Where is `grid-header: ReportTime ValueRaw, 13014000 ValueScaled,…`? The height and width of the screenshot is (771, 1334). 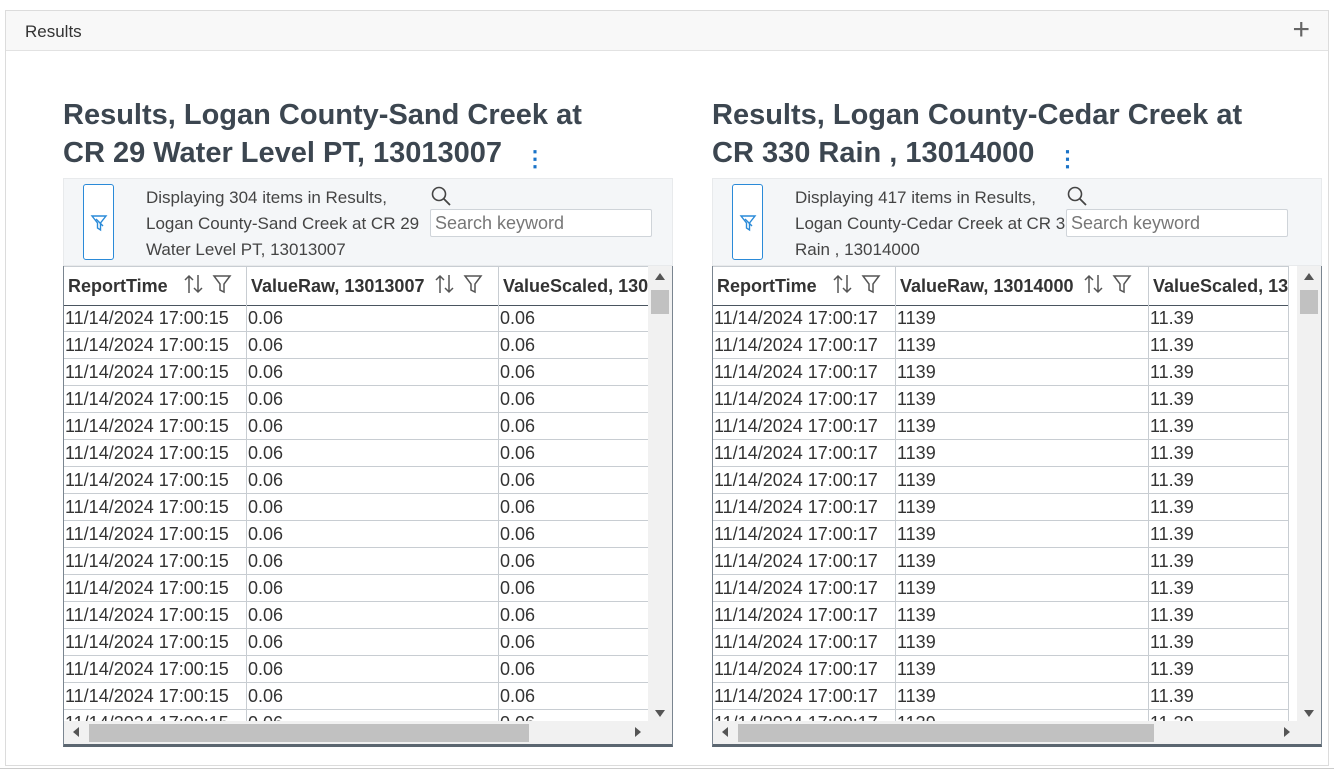
grid-header: ReportTime ValueRaw, 13014000 ValueScaled,… is located at coordinates (1001, 286).